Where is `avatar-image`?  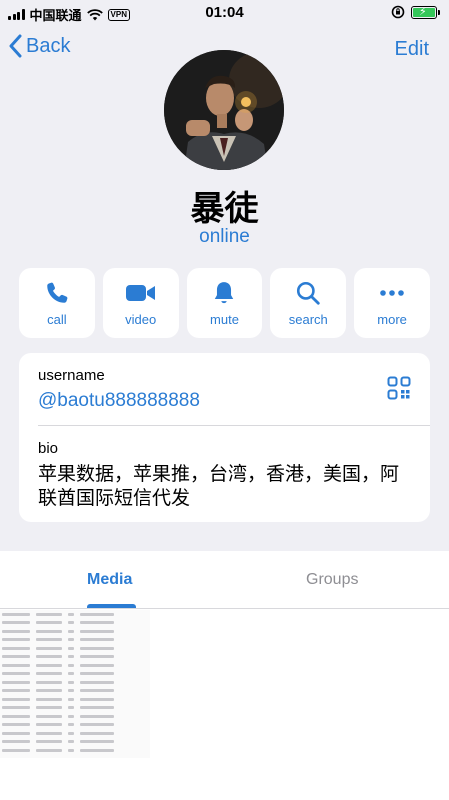
avatar-image is located at coordinates (224, 110).